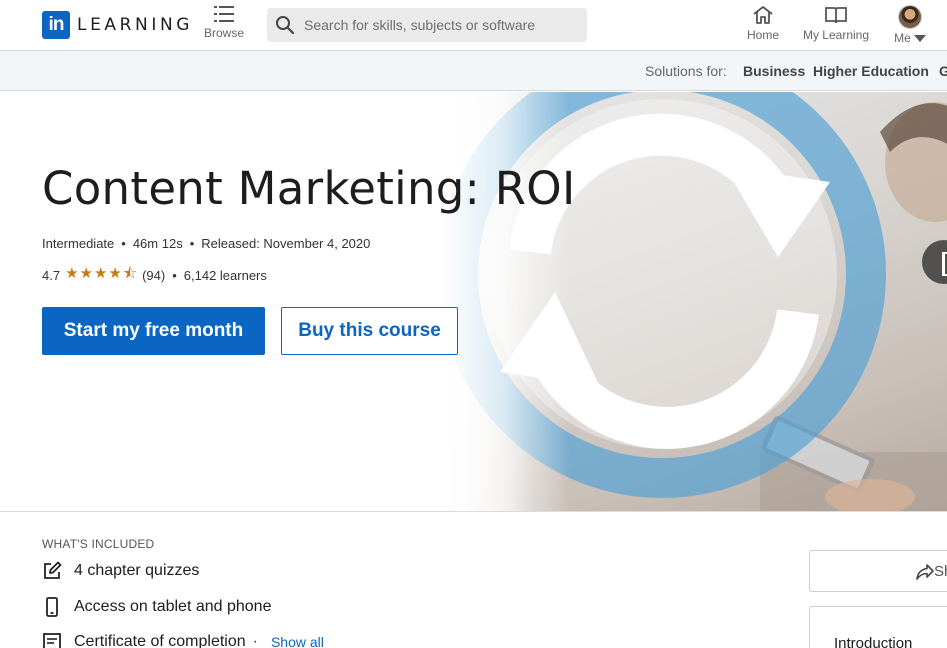 This screenshot has width=947, height=648. What do you see at coordinates (836, 35) in the screenshot?
I see `nav-my-learning-label: My Learning` at bounding box center [836, 35].